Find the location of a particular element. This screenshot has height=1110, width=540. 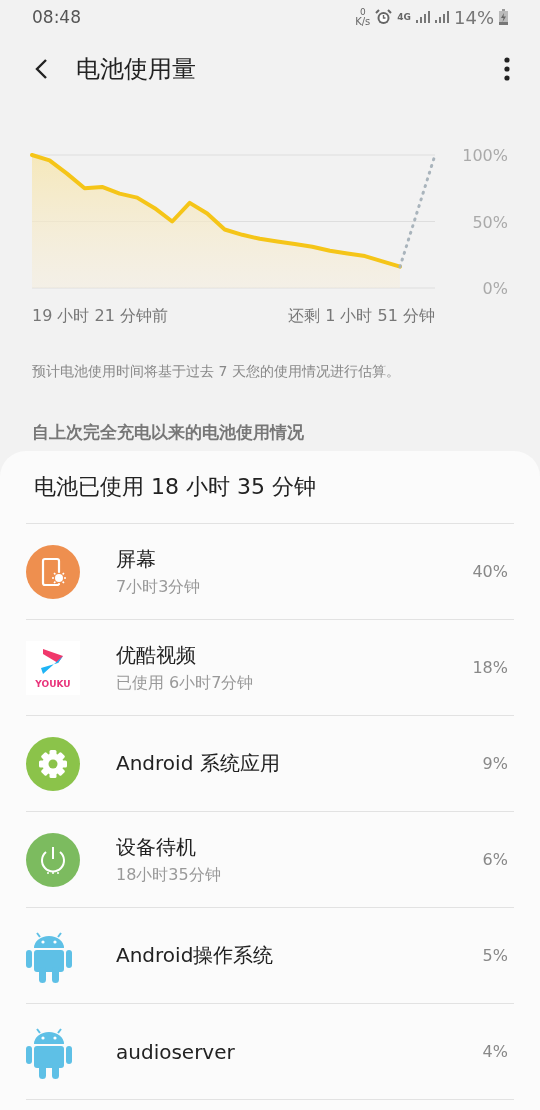

app-name: audioserver is located at coordinates (176, 1051).